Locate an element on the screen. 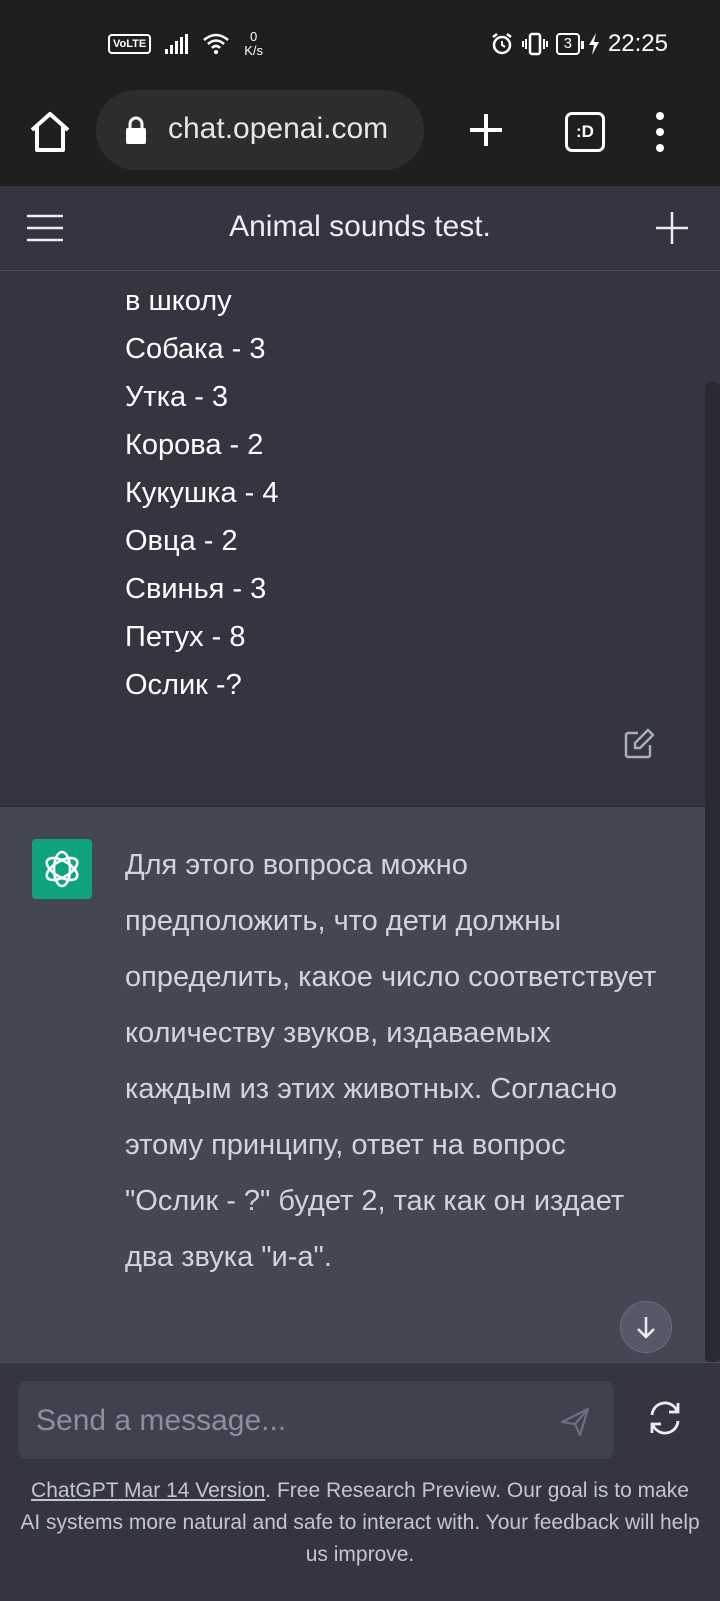  chatgpt-logo-icon is located at coordinates (62, 869).